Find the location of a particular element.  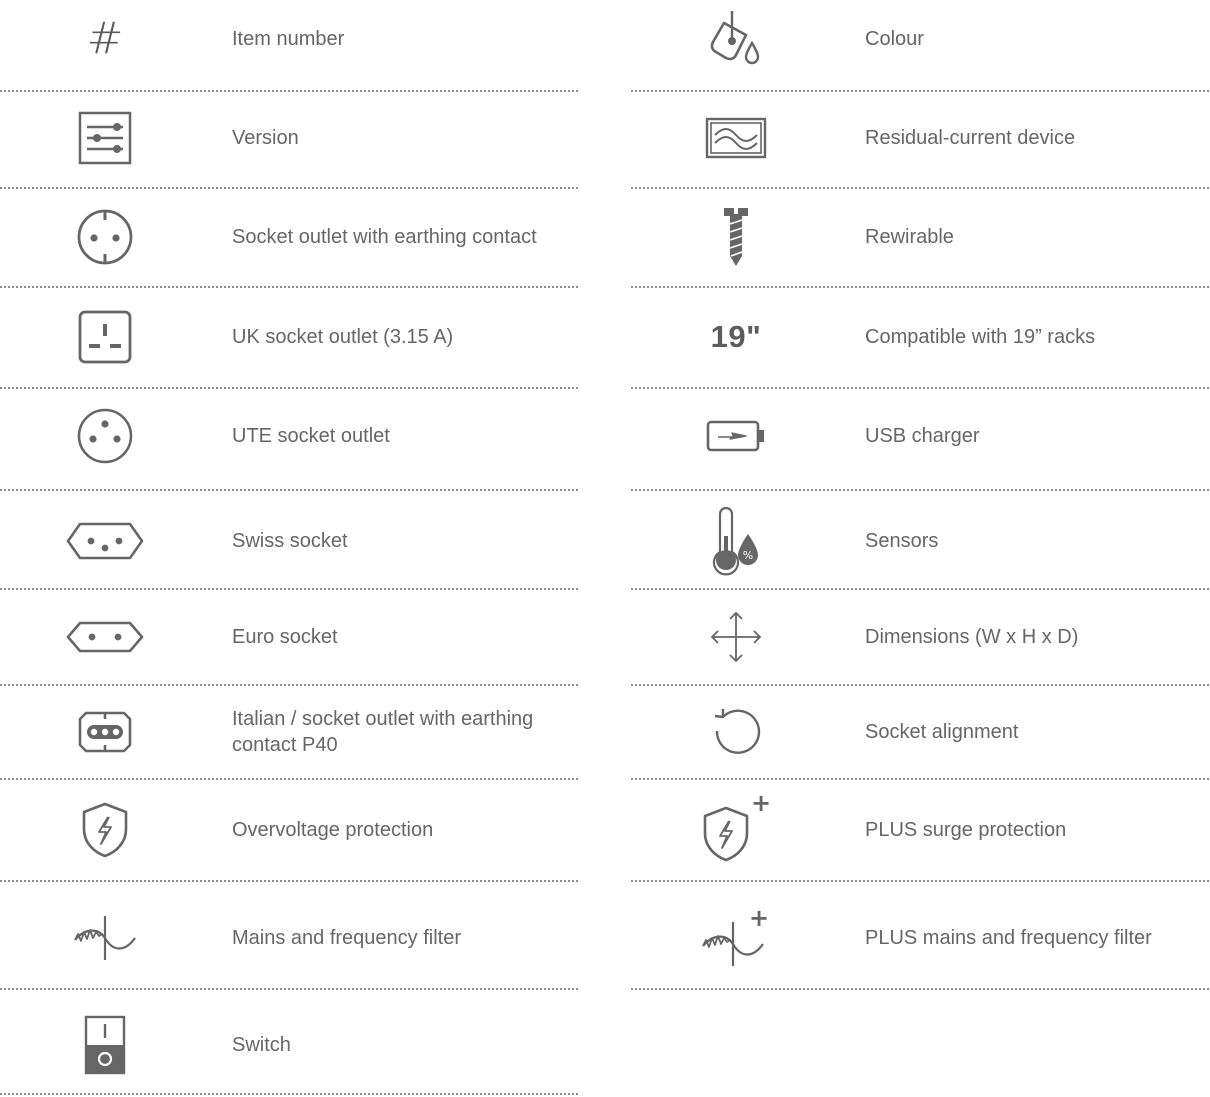

ute-socket-icon is located at coordinates (105, 436).